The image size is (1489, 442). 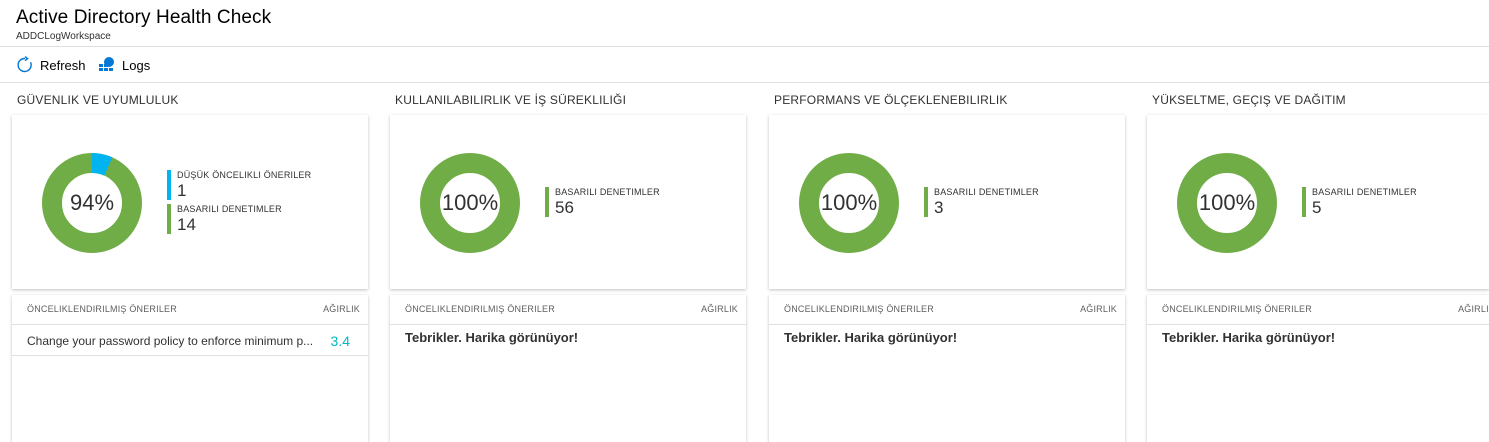 I want to click on refresh-label: Refresh, so click(x=63, y=65).